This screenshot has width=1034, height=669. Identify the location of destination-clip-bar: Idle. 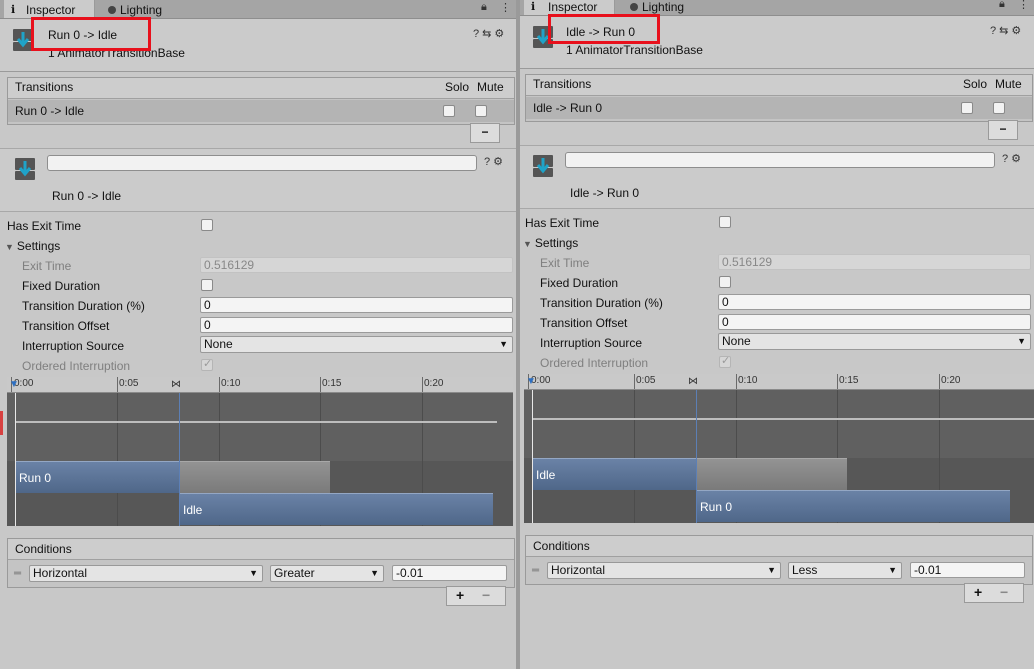
(336, 509).